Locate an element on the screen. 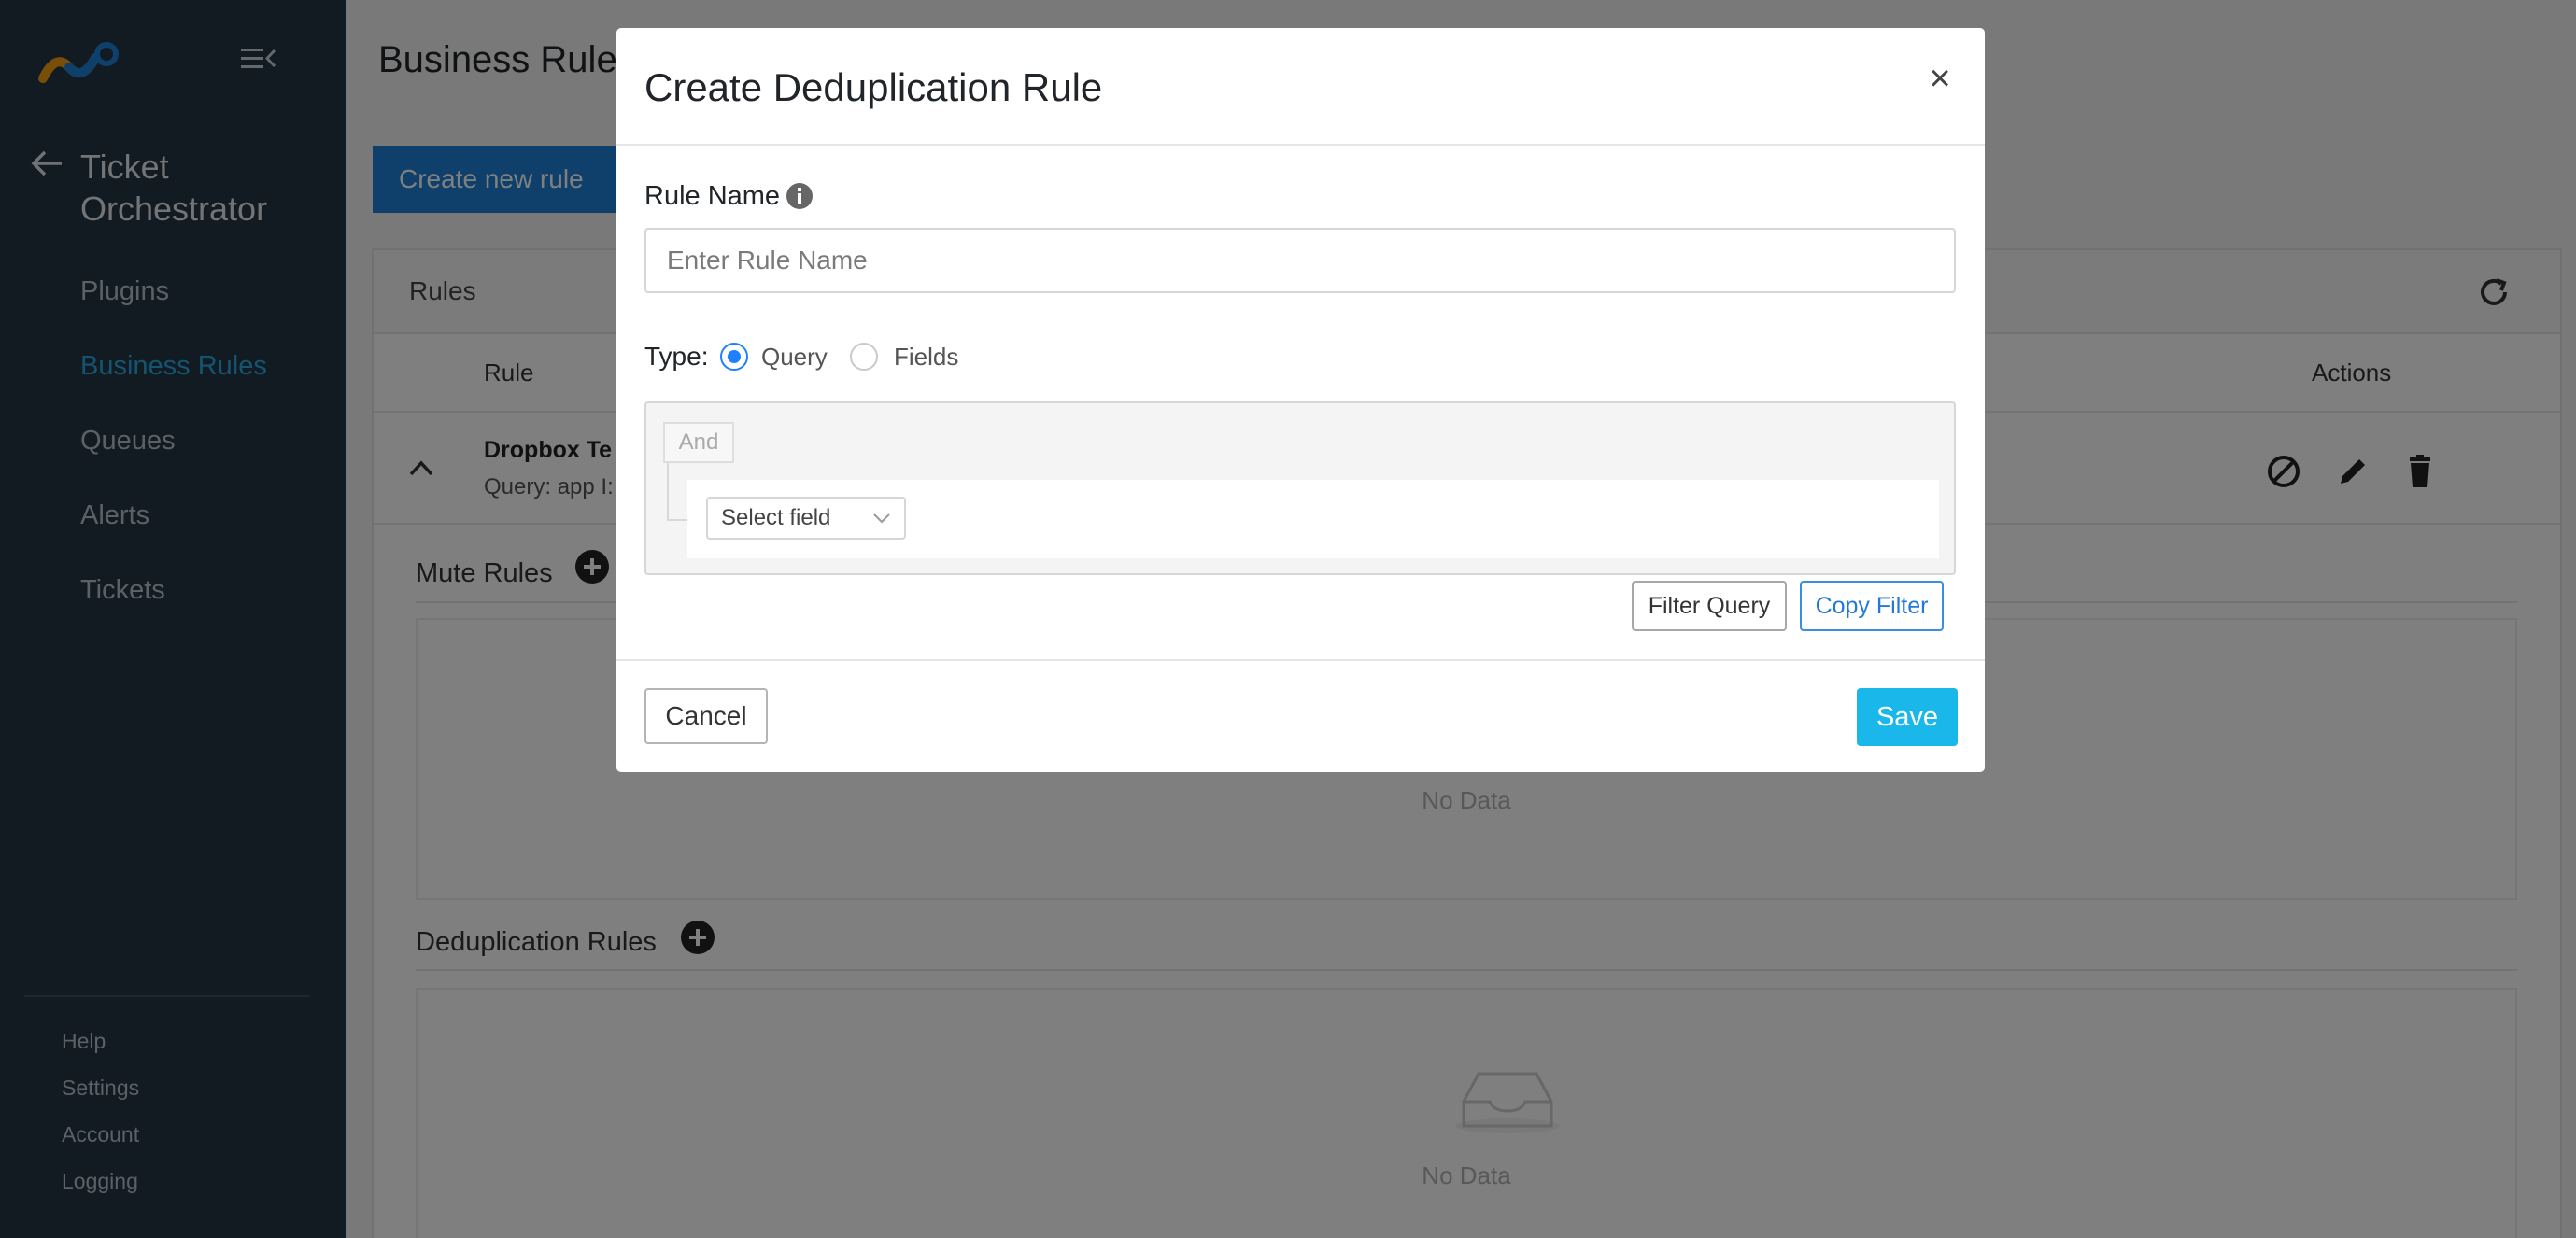 Image resolution: width=2576 pixels, height=1238 pixels. copy-filter-button: Copy Filter is located at coordinates (1872, 606).